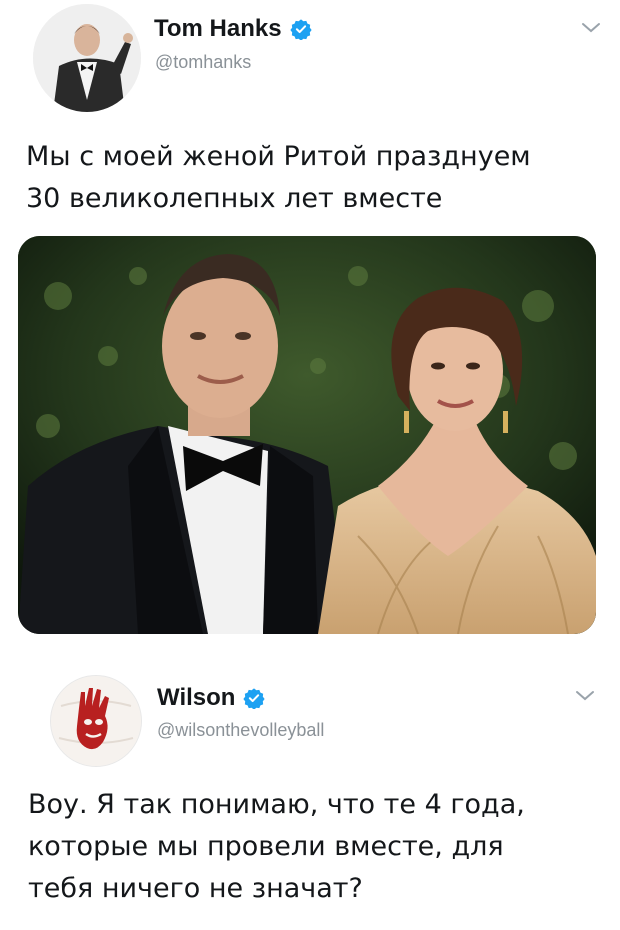 This screenshot has height=930, width=620. I want to click on author-row: Tom Hanks, so click(233, 29).